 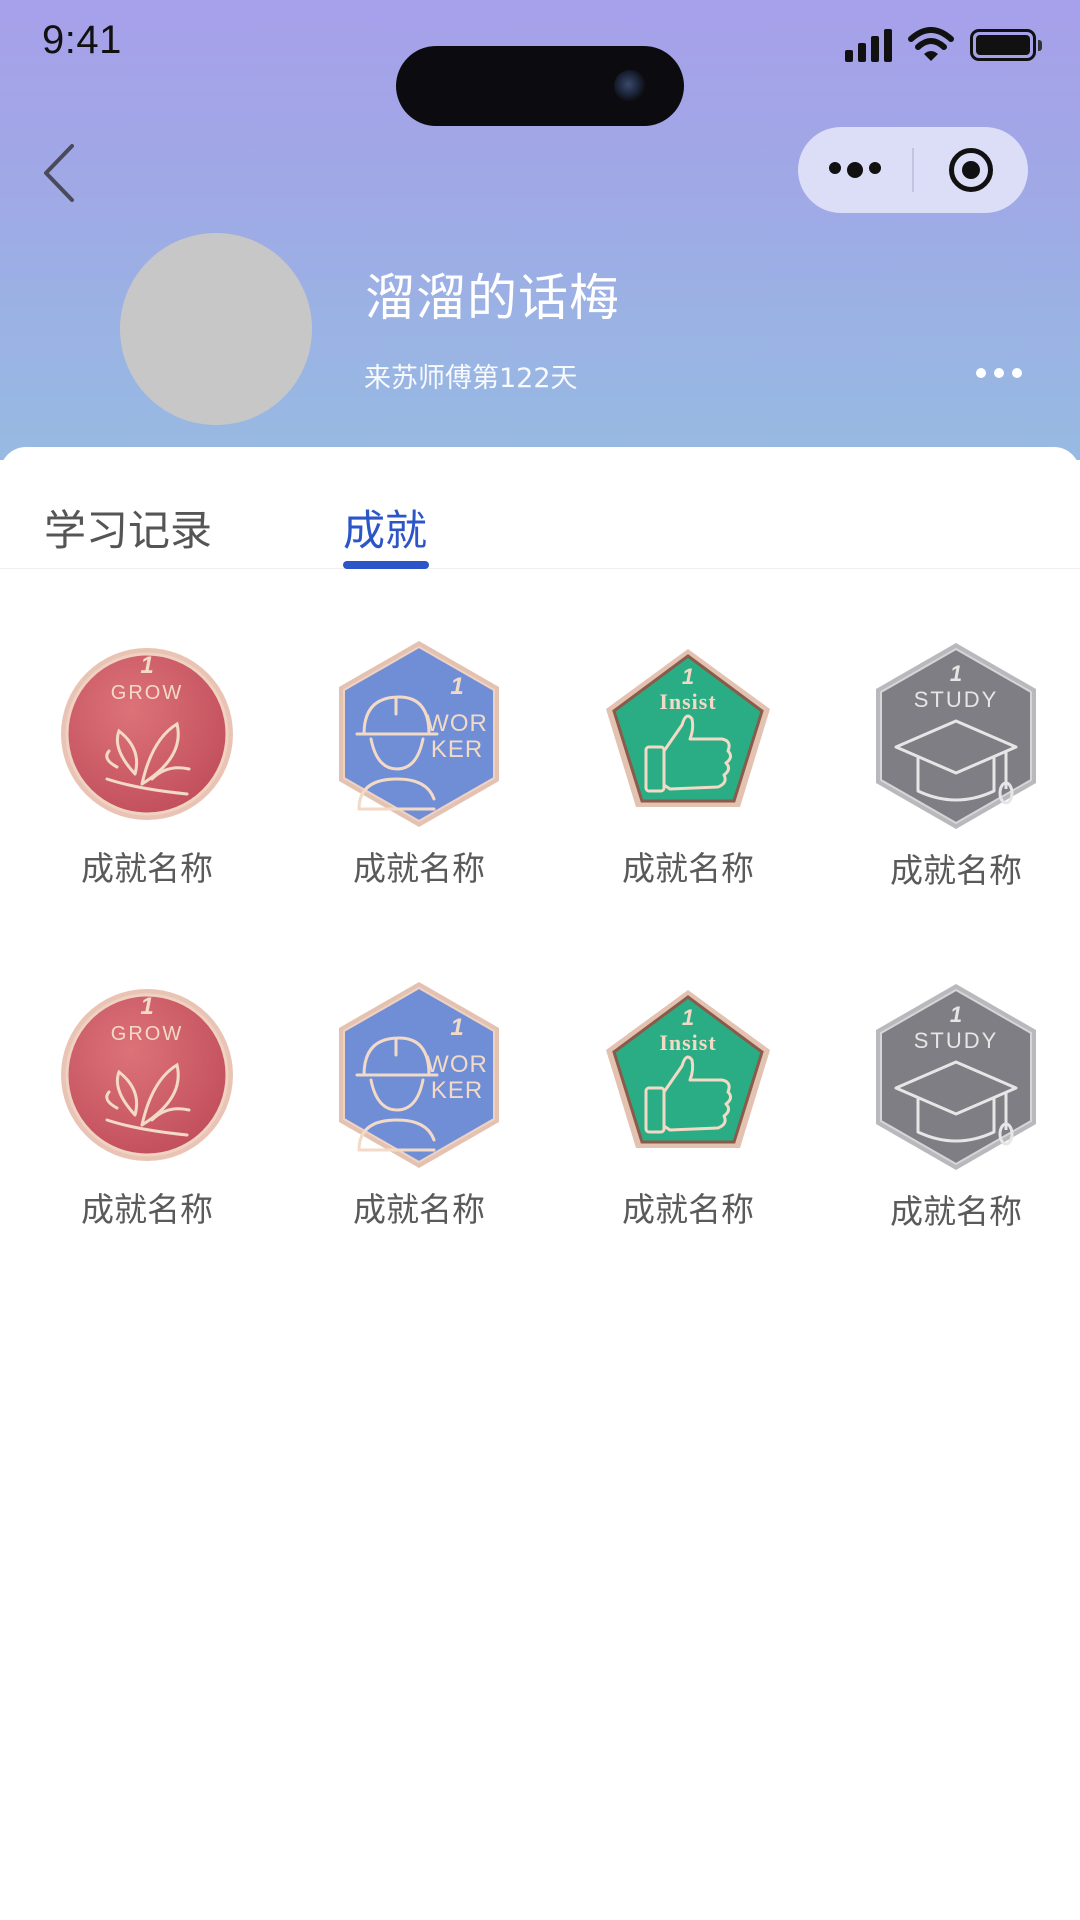 I want to click on avatar, so click(x=216, y=329).